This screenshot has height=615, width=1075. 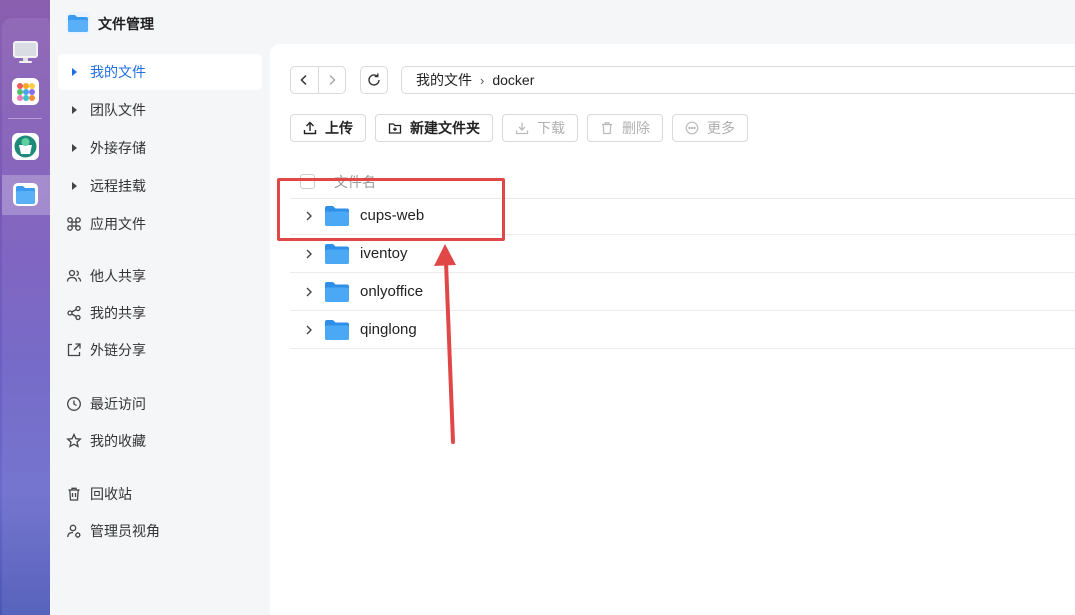 What do you see at coordinates (25, 146) in the screenshot?
I see `store-icon` at bounding box center [25, 146].